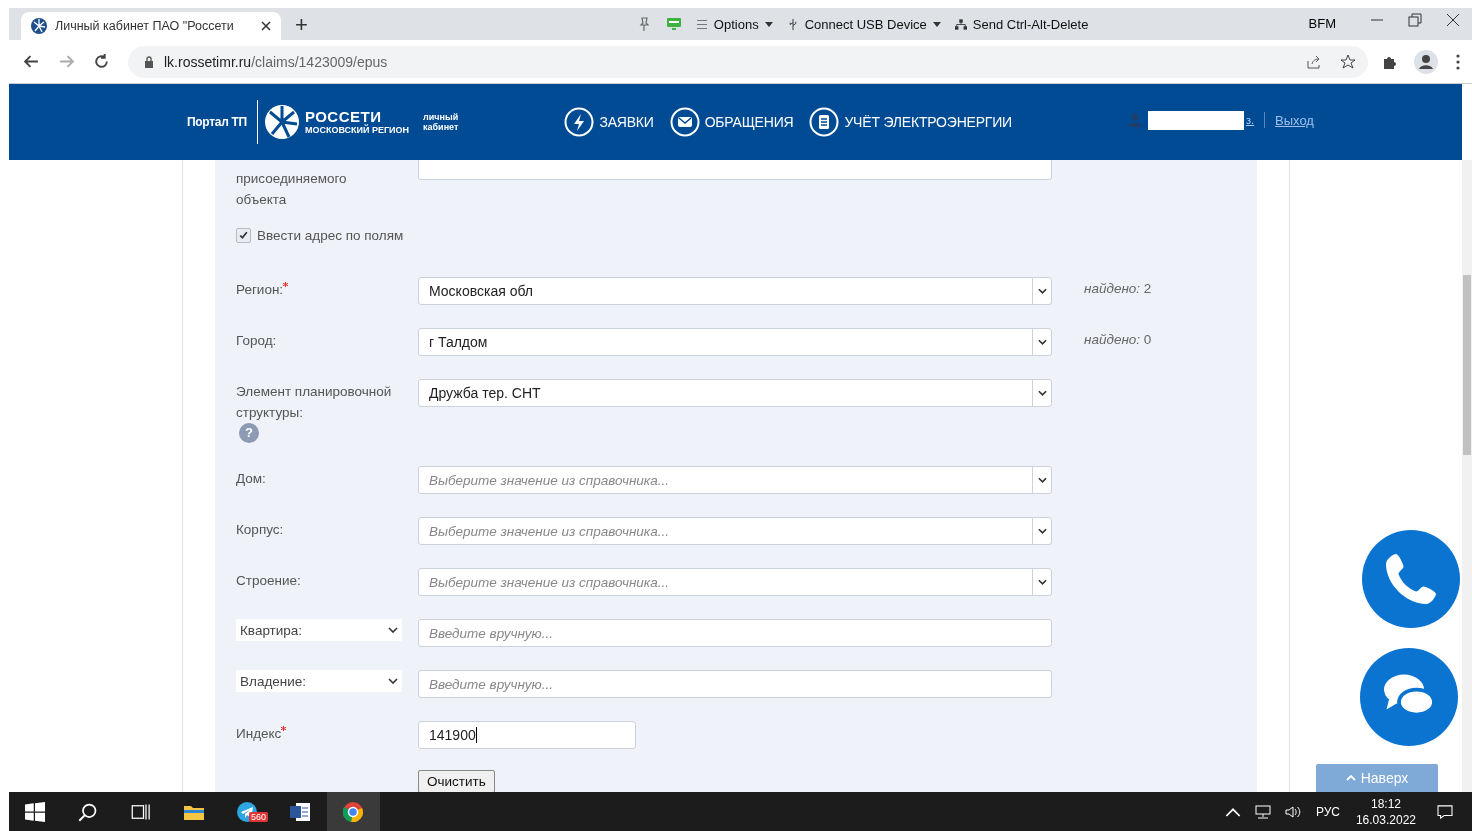 This screenshot has height=831, width=1472. What do you see at coordinates (731, 122) in the screenshot?
I see `nav-link: ОБРАЩЕНИЯ` at bounding box center [731, 122].